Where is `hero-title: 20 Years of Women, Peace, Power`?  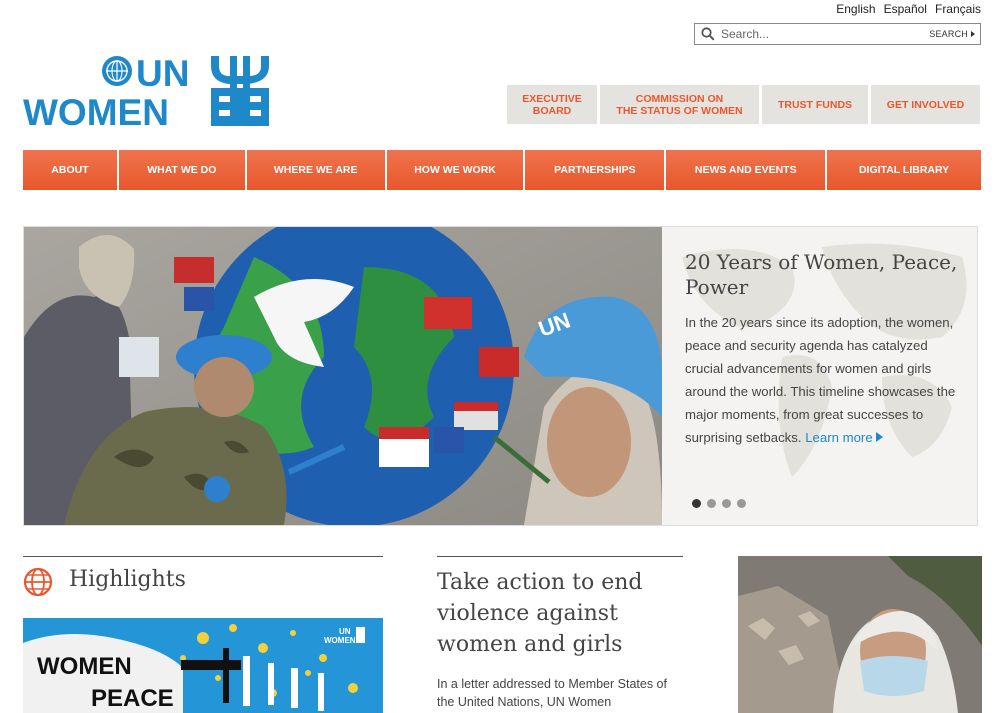 hero-title: 20 Years of Women, Peace, Power is located at coordinates (821, 274).